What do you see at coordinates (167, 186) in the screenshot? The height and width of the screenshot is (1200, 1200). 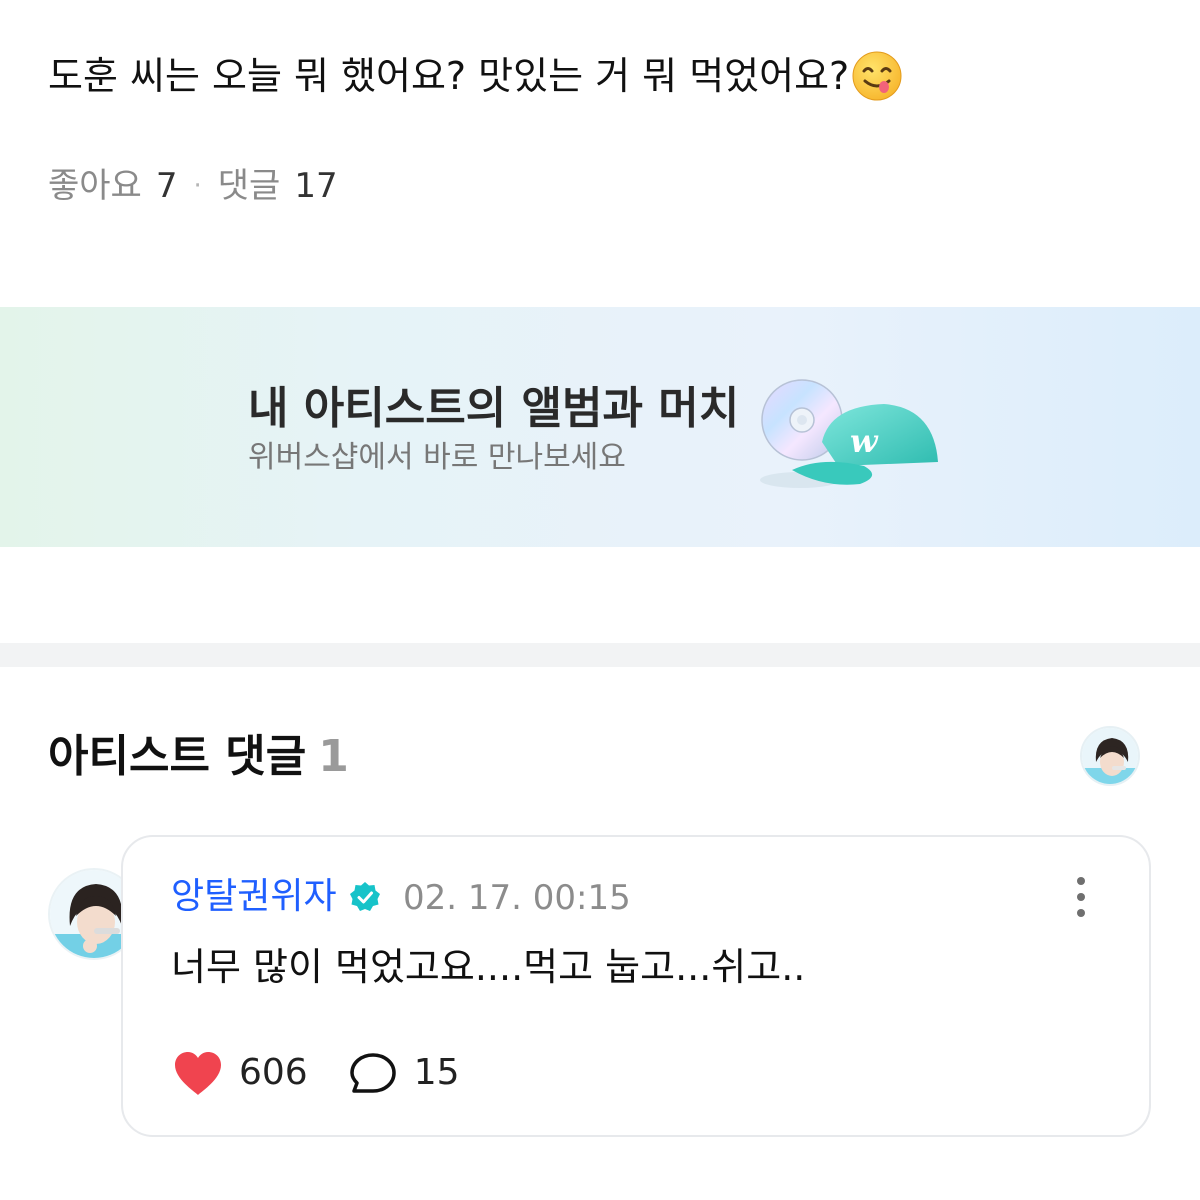 I see `likes-count: 7` at bounding box center [167, 186].